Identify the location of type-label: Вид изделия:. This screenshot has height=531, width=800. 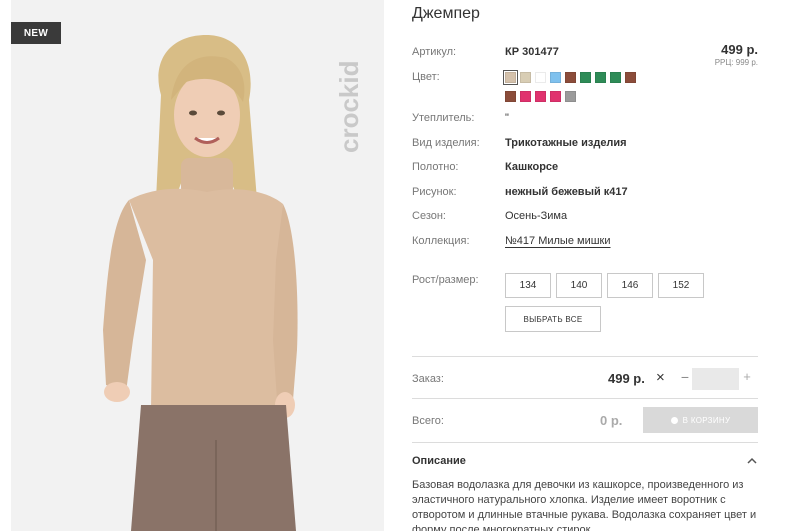
(446, 143).